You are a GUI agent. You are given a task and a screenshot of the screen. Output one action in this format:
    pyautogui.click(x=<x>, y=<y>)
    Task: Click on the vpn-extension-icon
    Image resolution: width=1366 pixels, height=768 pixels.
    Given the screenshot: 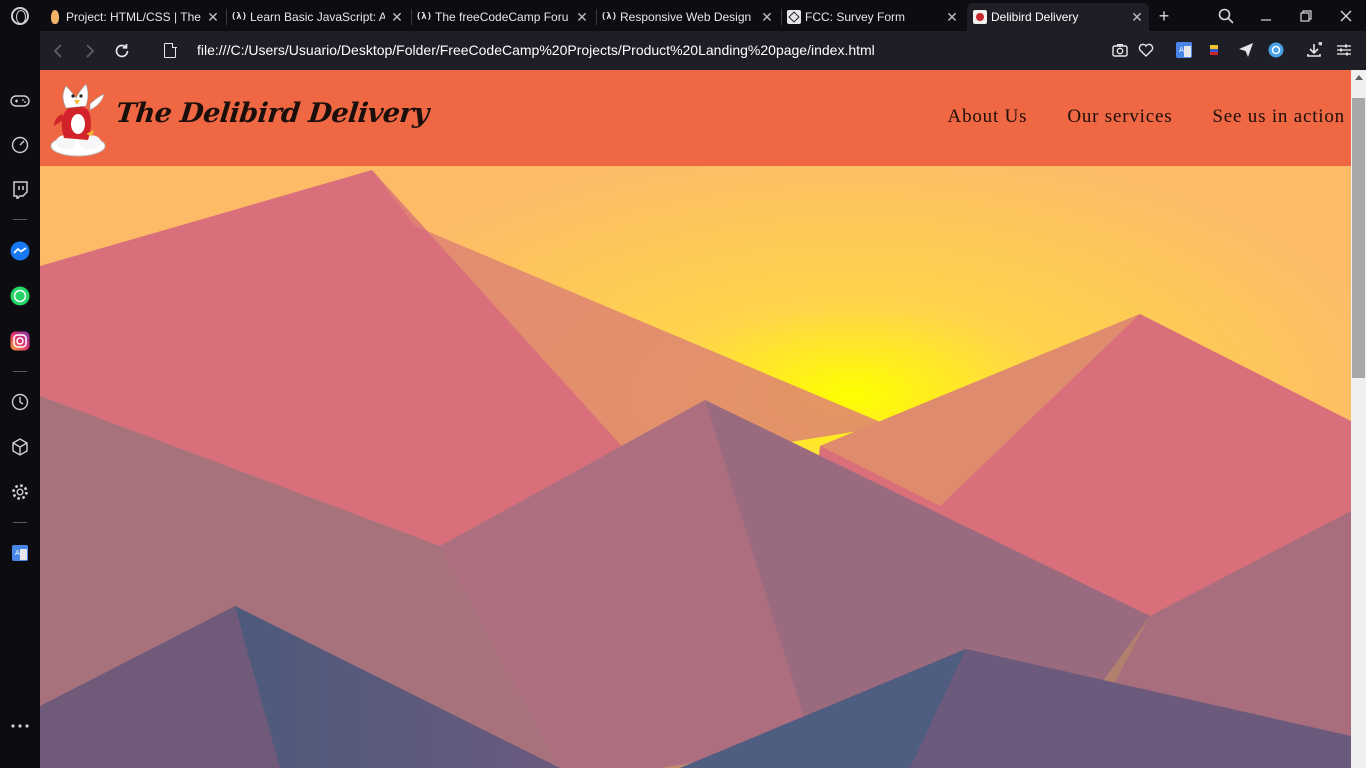 What is the action you would take?
    pyautogui.click(x=1276, y=50)
    